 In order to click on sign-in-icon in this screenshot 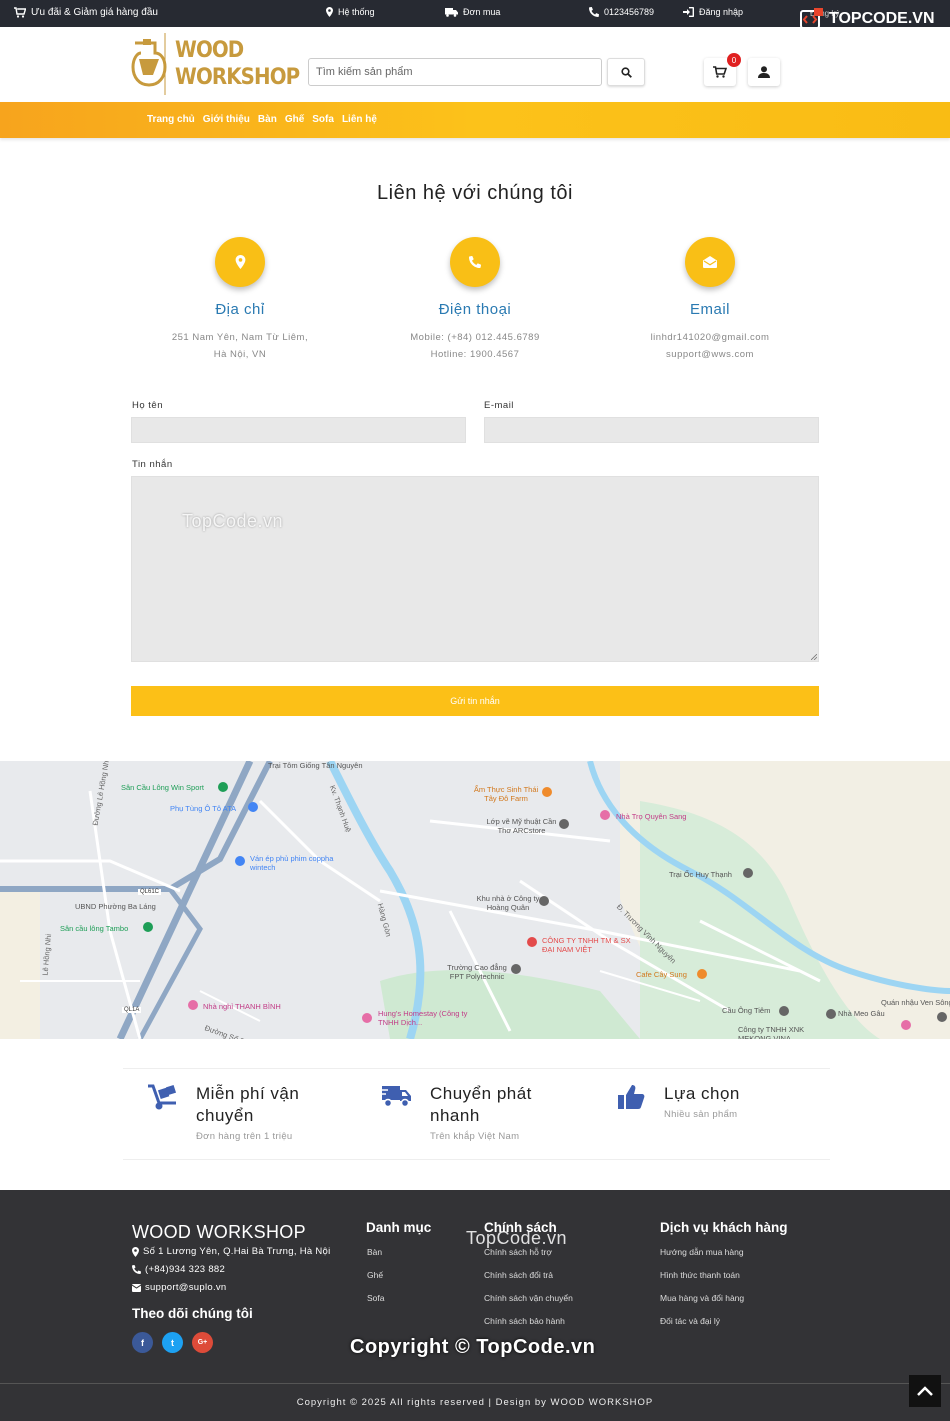, I will do `click(688, 12)`.